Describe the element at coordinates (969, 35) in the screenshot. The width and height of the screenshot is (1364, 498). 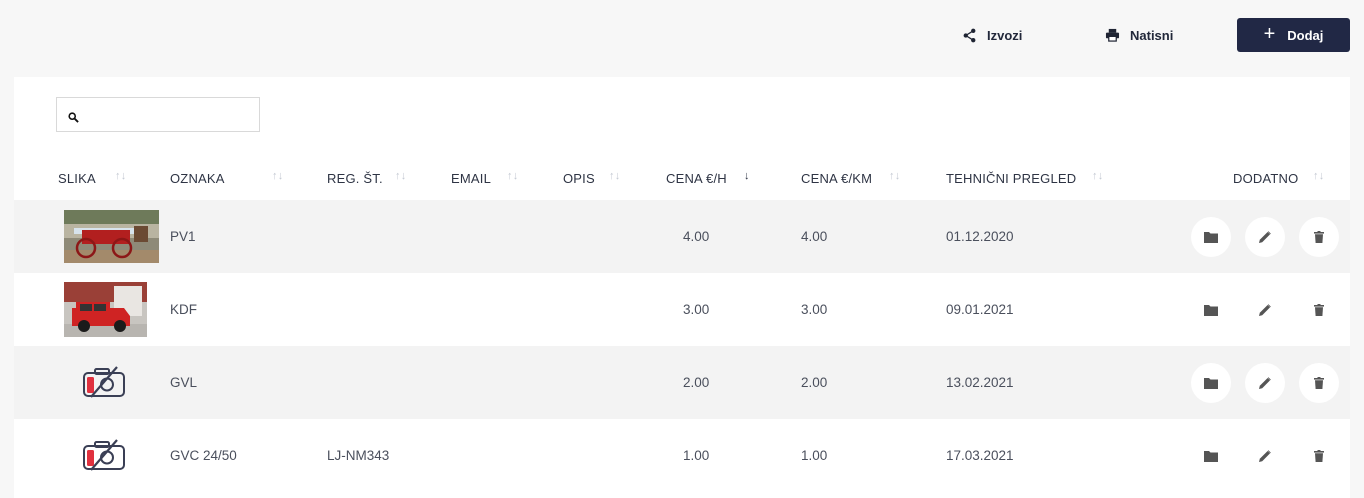
I see `share-icon` at that location.